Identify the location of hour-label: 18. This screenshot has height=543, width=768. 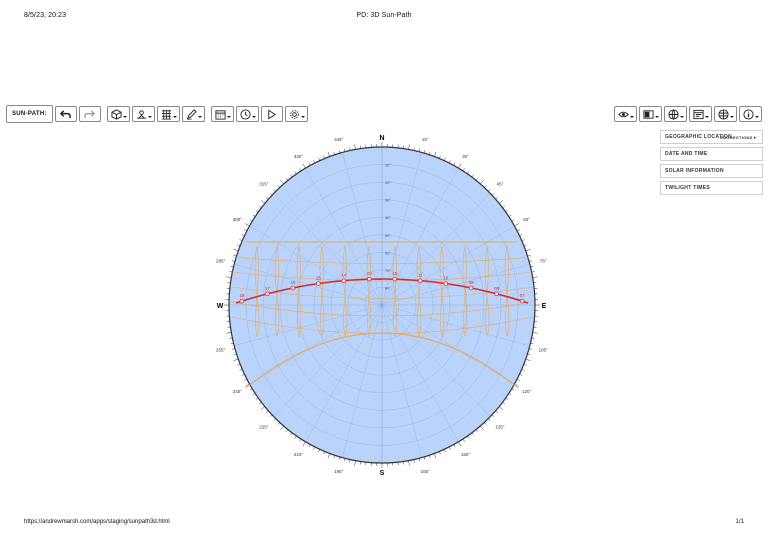
(242, 295).